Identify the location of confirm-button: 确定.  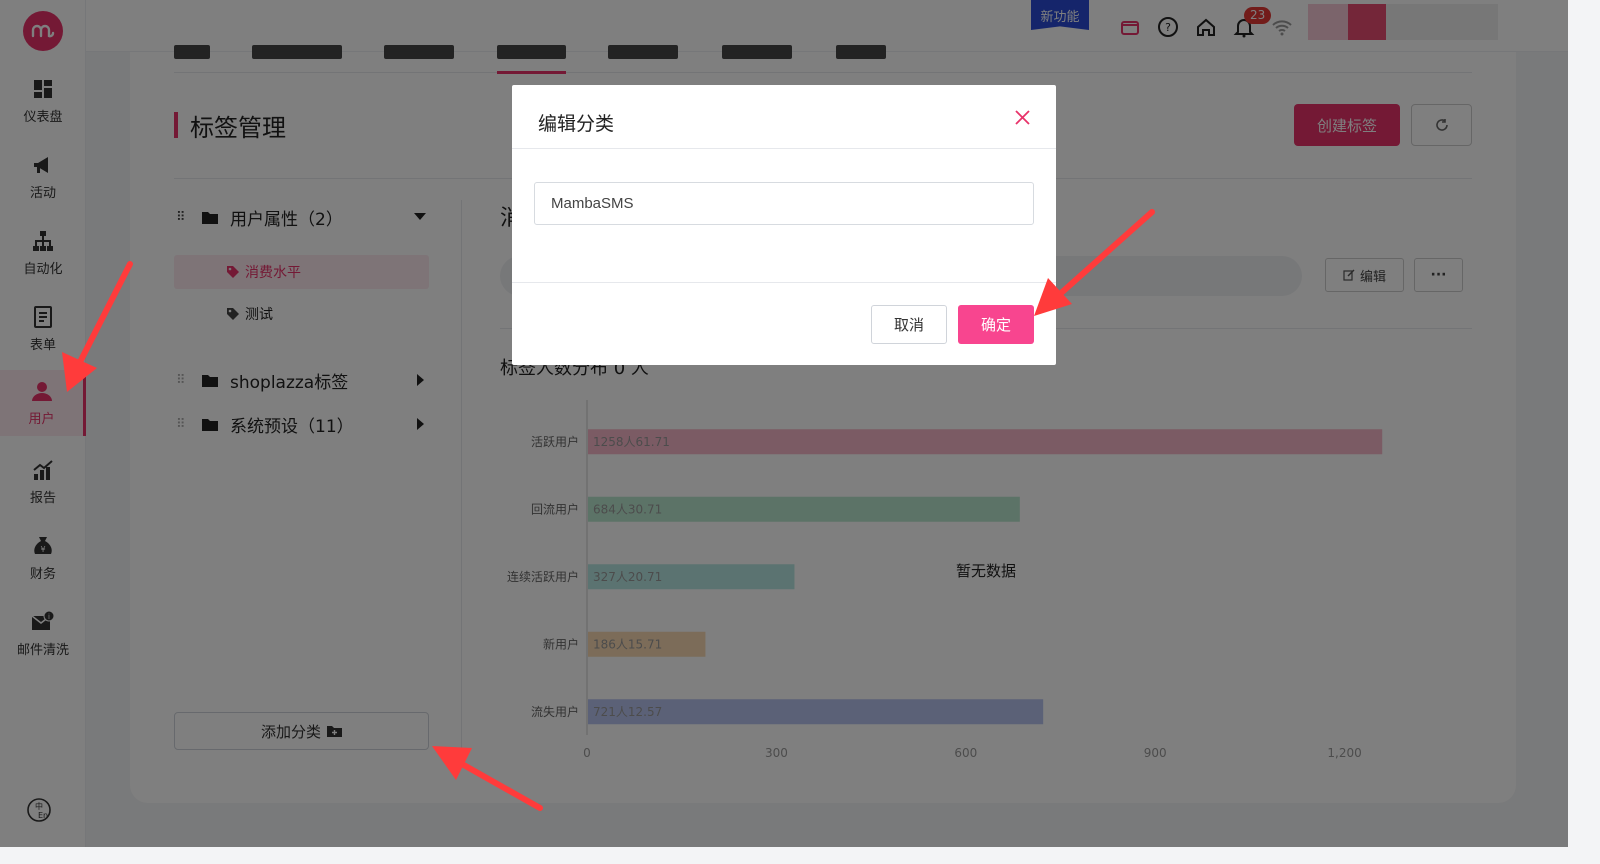
(996, 324).